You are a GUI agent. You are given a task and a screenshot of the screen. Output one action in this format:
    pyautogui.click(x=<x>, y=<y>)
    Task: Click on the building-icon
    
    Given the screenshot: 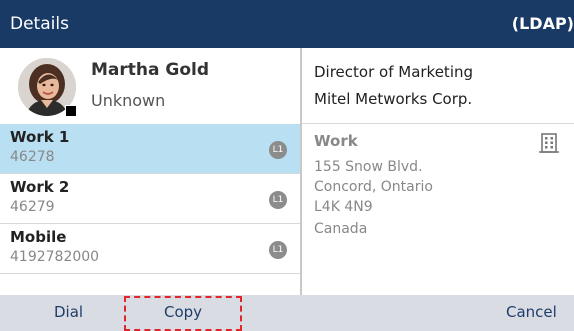 What is the action you would take?
    pyautogui.click(x=549, y=143)
    